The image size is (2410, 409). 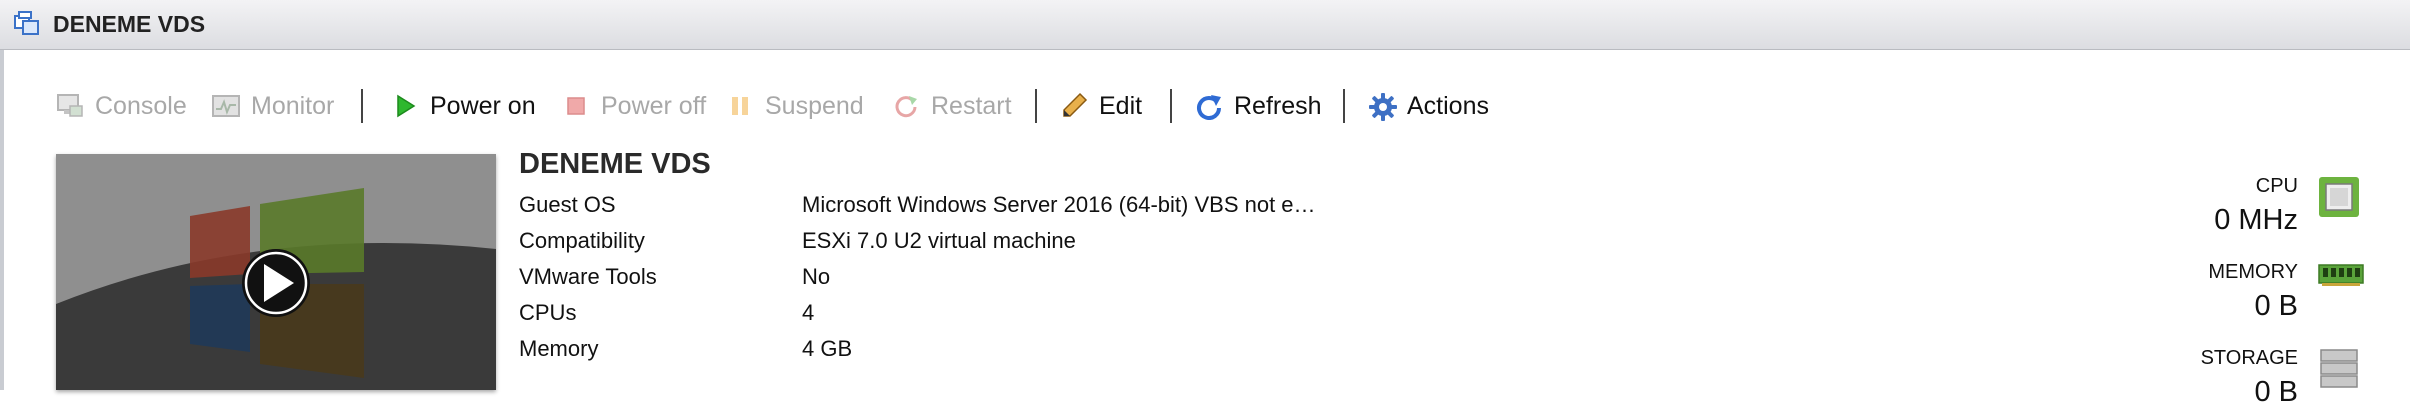 I want to click on console-label: Console, so click(x=141, y=105).